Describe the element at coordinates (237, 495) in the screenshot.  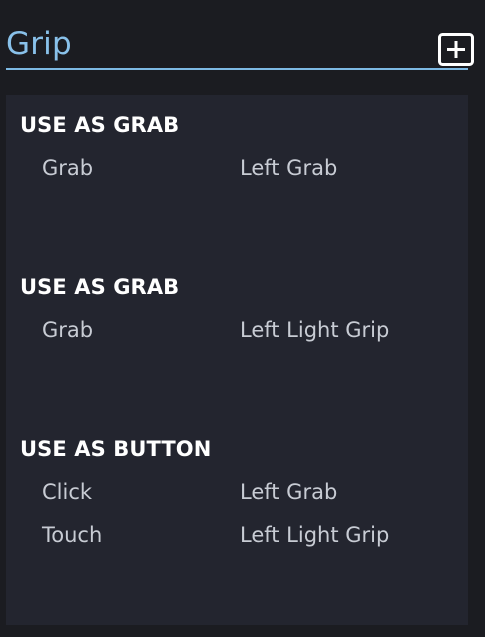
I see `binding-row: Click Left Grab` at that location.